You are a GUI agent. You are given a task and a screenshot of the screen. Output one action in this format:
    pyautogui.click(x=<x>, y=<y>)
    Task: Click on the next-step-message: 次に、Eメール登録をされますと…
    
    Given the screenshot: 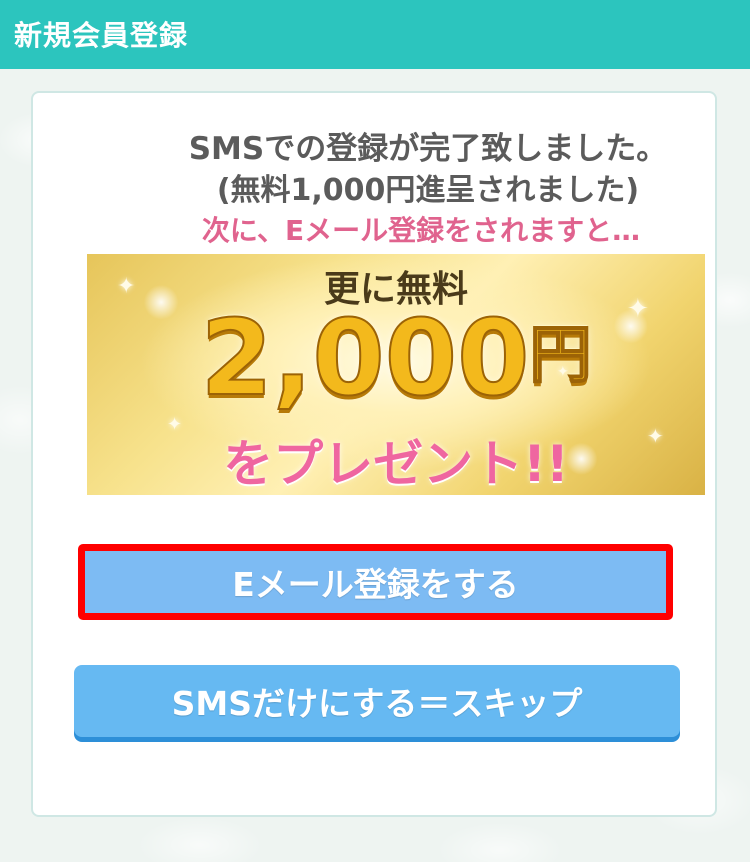 What is the action you would take?
    pyautogui.click(x=421, y=230)
    